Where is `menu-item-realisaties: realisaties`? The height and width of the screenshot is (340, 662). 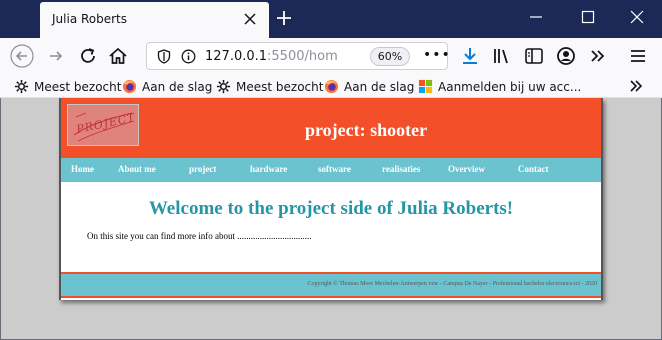 menu-item-realisaties: realisaties is located at coordinates (401, 169).